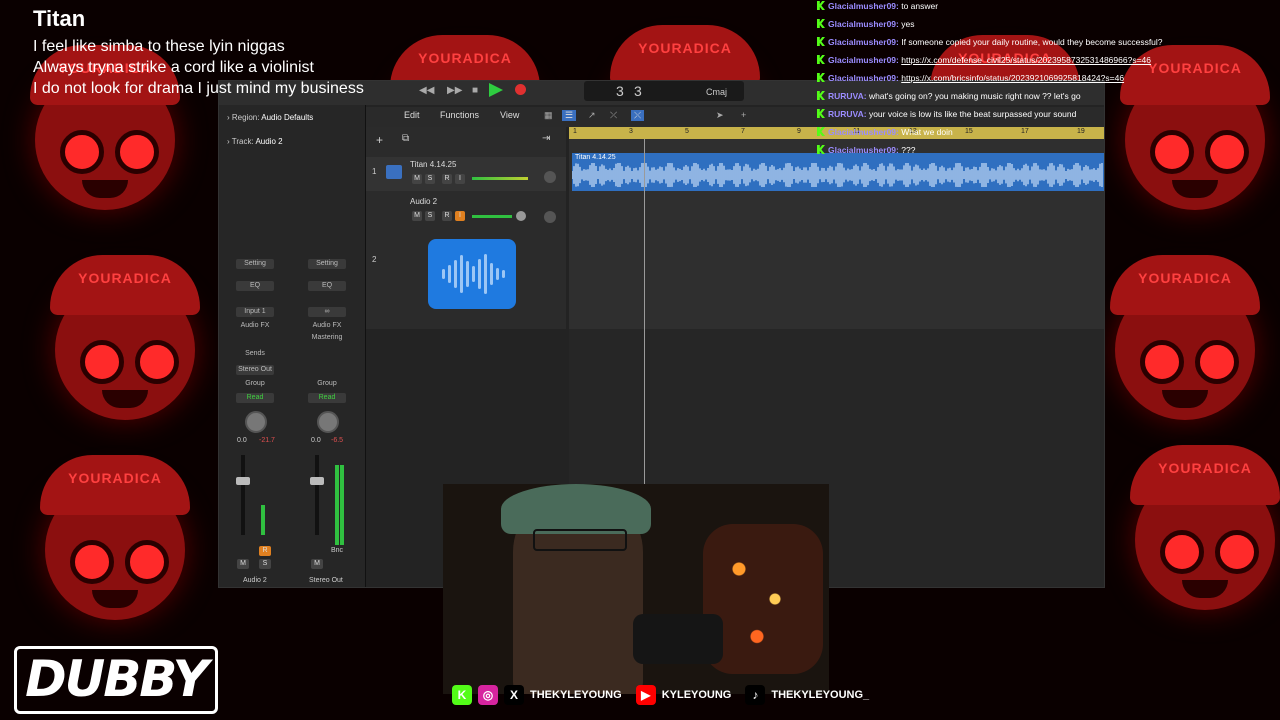  I want to click on waveform-path, so click(837, 175).